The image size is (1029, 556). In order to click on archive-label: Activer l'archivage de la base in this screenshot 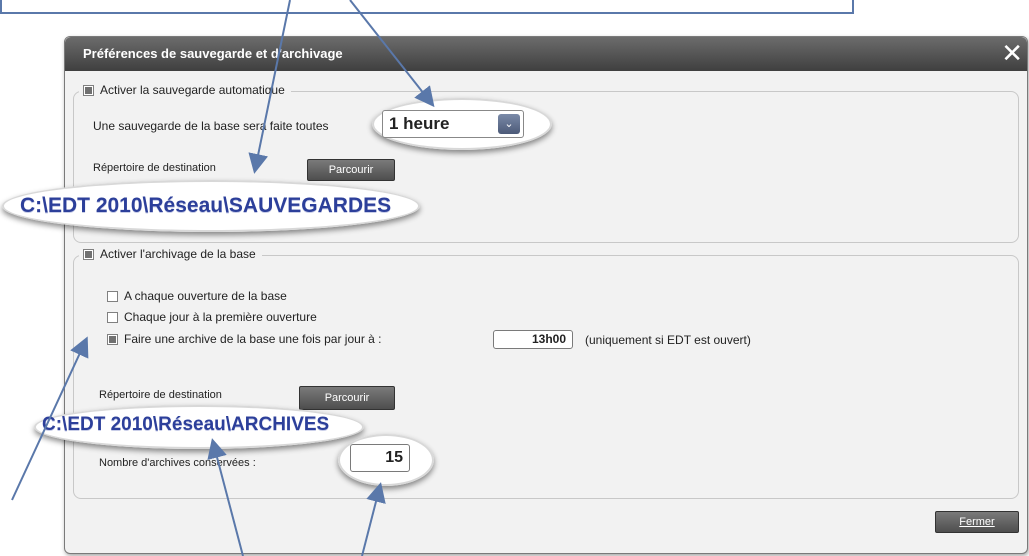, I will do `click(178, 254)`.